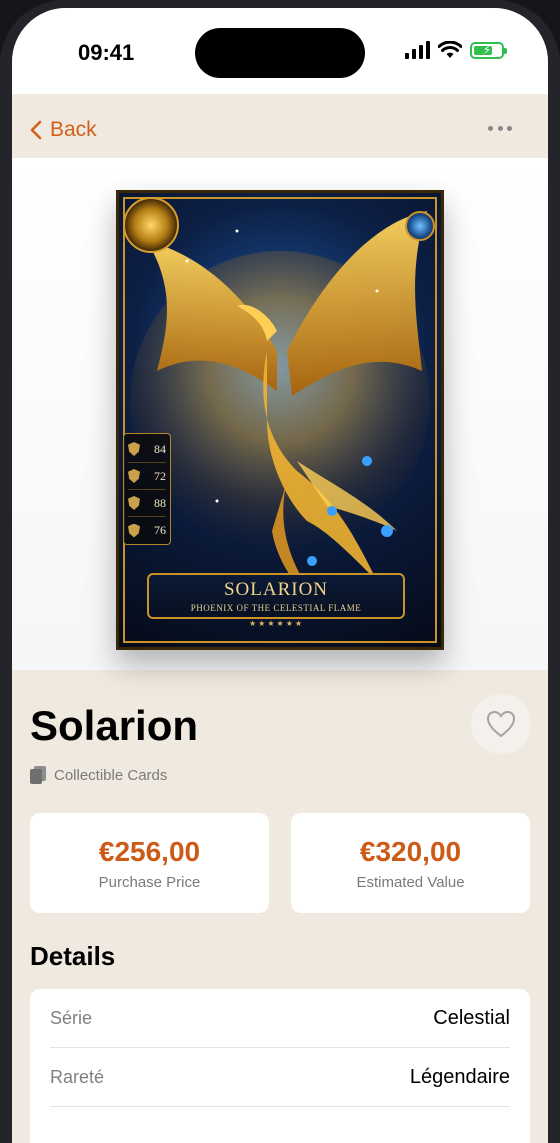 The image size is (560, 1143). Describe the element at coordinates (147, 476) in the screenshot. I see `card-stat-row: 72` at that location.